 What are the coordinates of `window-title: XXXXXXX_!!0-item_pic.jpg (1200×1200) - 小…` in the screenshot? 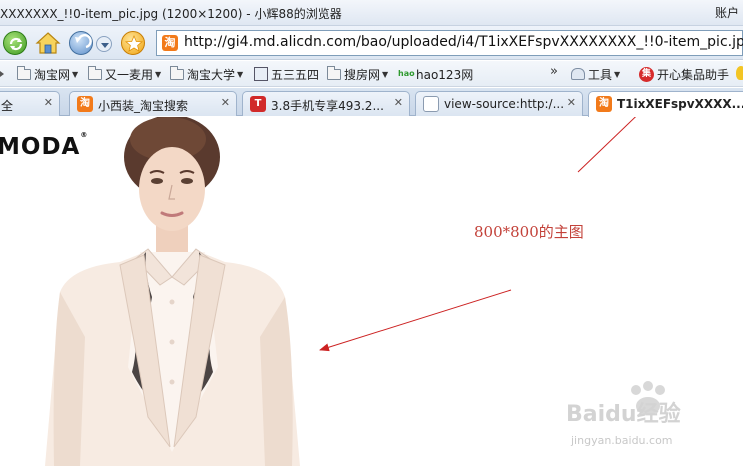 It's located at (171, 14).